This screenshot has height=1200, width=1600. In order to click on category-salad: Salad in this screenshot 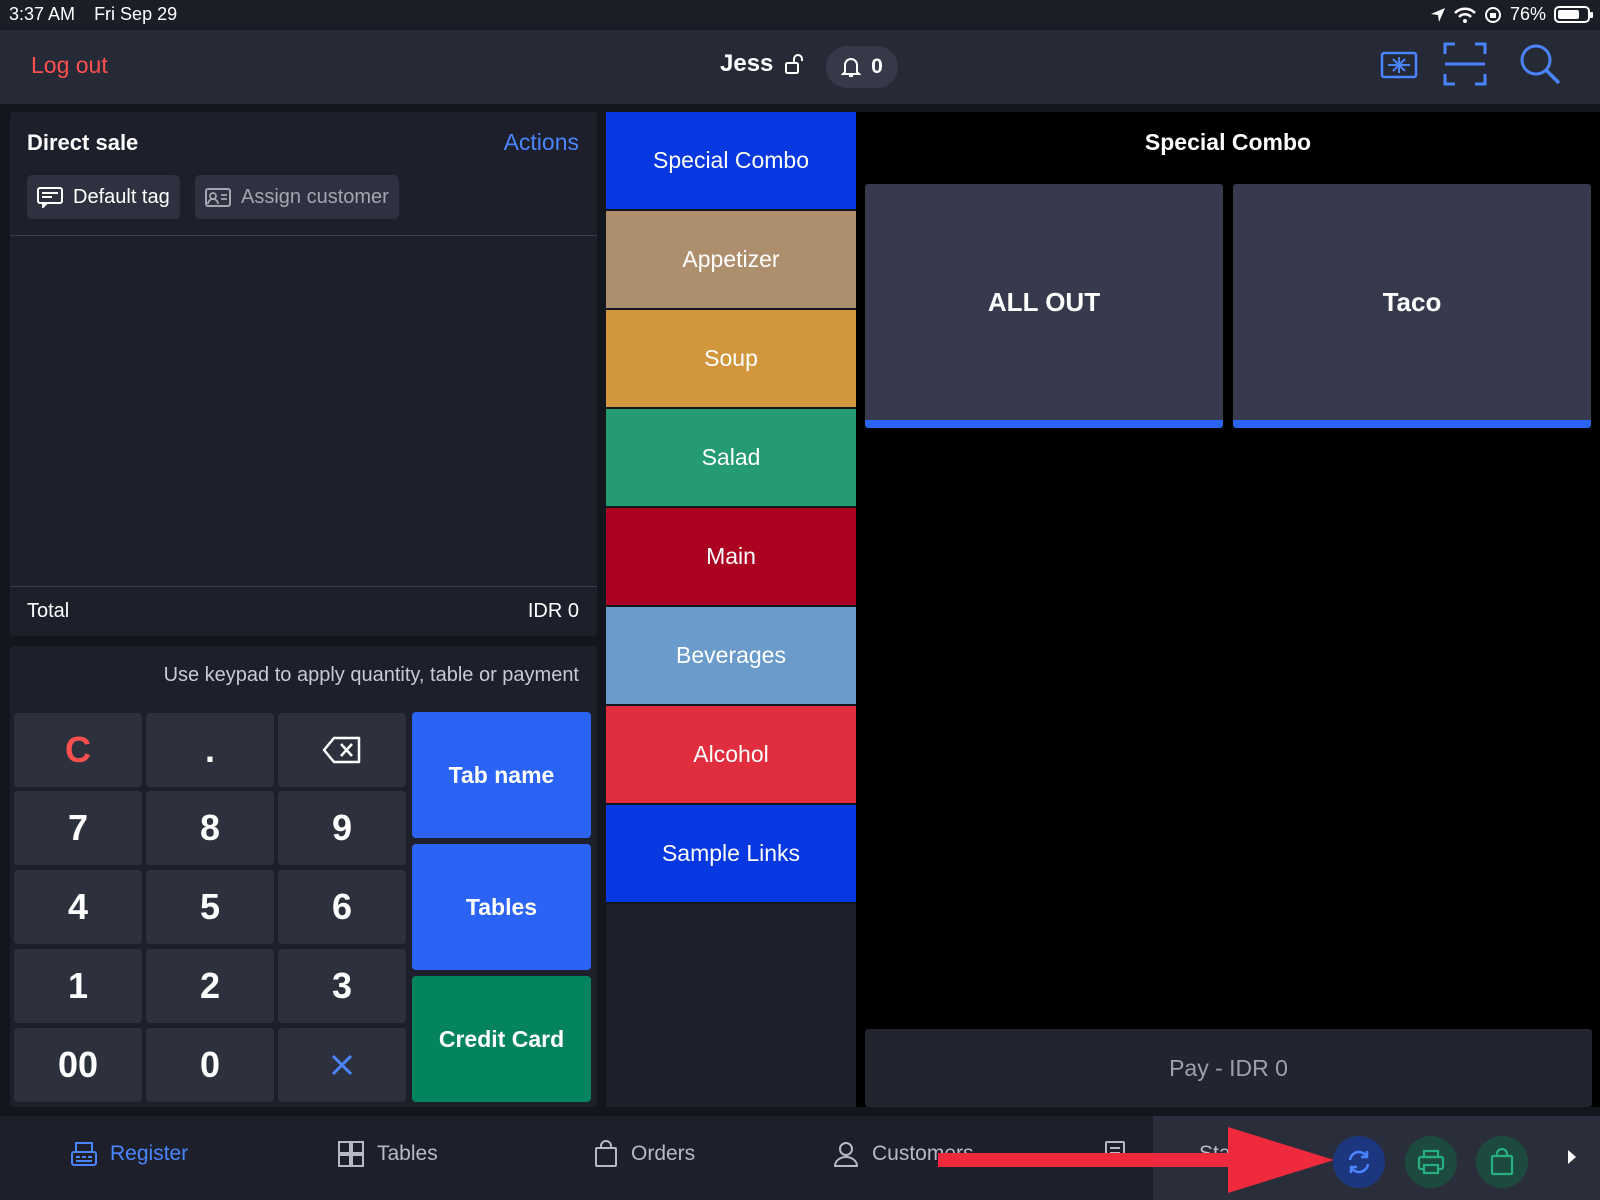, I will do `click(731, 458)`.